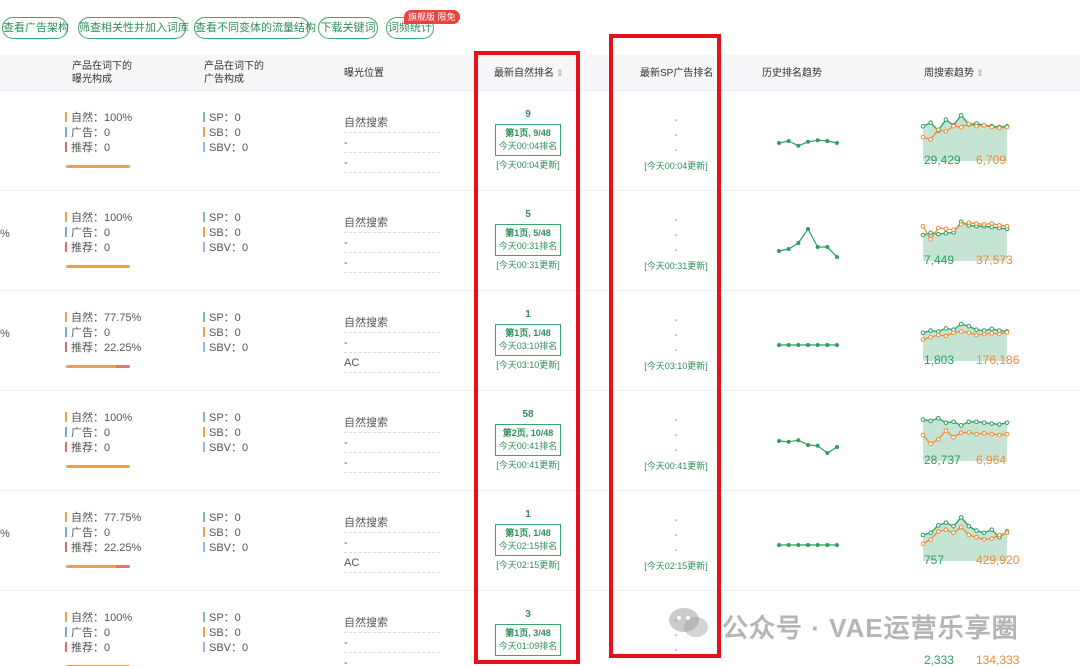 Image resolution: width=1080 pixels, height=666 pixels. Describe the element at coordinates (35, 28) in the screenshot. I see `view-ad-structure-button: 查看广告架构` at that location.